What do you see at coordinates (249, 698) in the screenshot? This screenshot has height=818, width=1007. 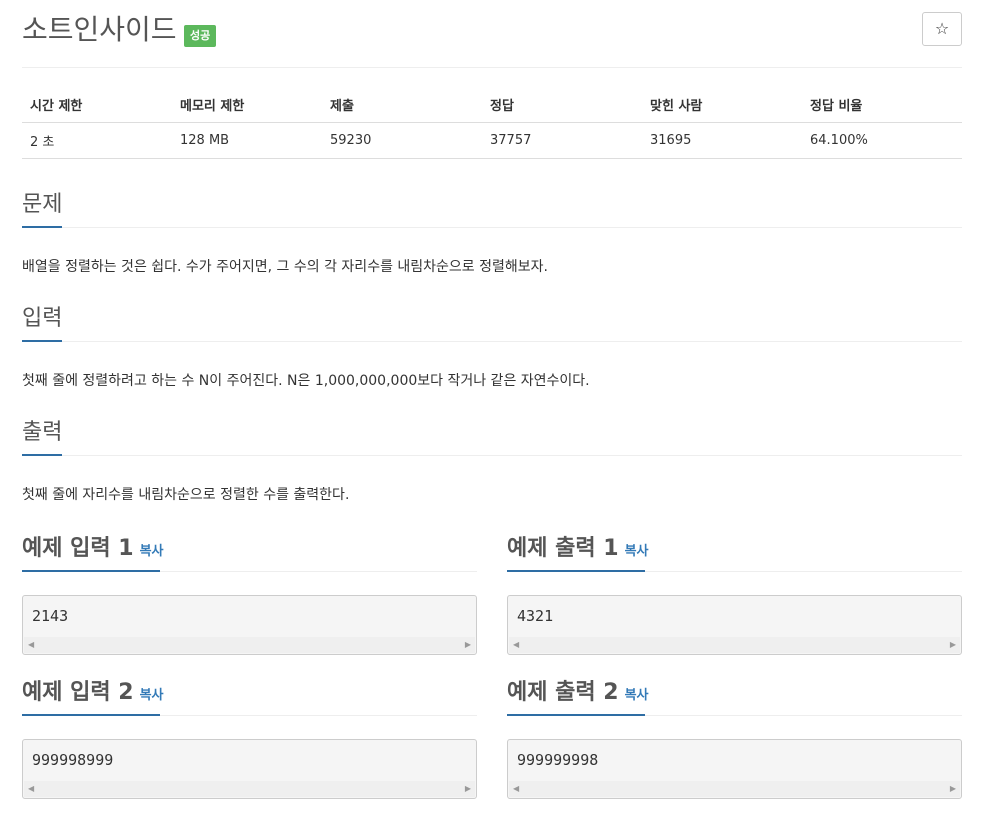 I see `sample-input-2-header: 예제 입력 2 복사` at bounding box center [249, 698].